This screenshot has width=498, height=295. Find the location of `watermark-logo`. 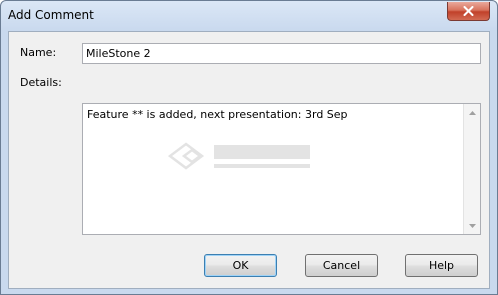

watermark-logo is located at coordinates (243, 156).